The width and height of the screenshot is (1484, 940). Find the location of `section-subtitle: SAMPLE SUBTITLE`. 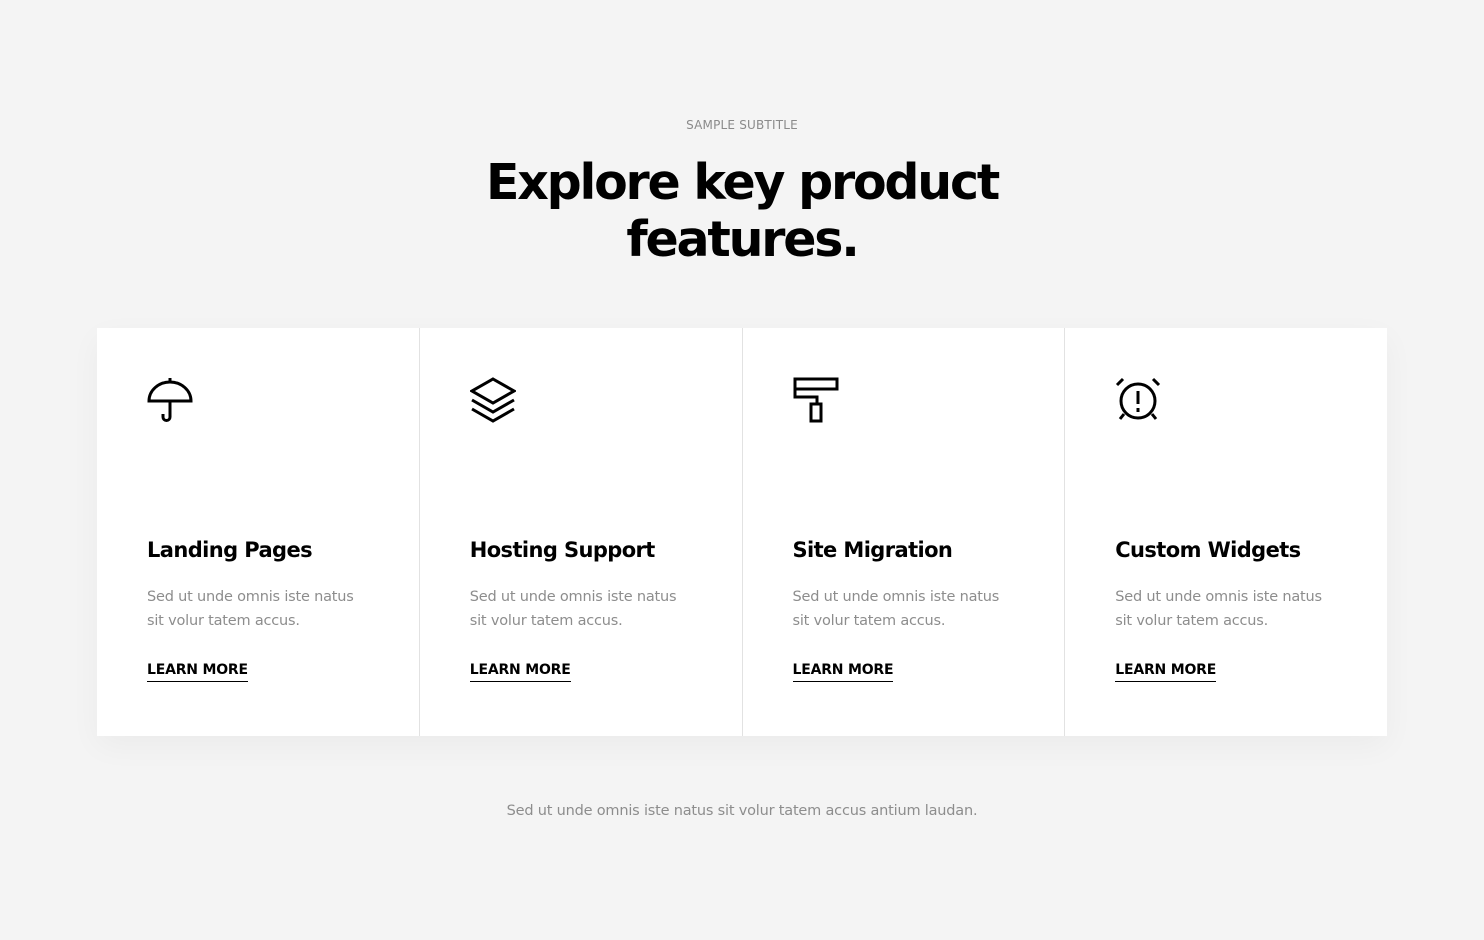

section-subtitle: SAMPLE SUBTITLE is located at coordinates (742, 125).